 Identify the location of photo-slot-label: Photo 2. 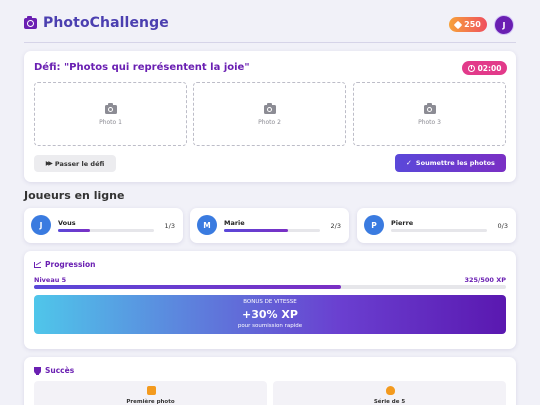
(269, 122).